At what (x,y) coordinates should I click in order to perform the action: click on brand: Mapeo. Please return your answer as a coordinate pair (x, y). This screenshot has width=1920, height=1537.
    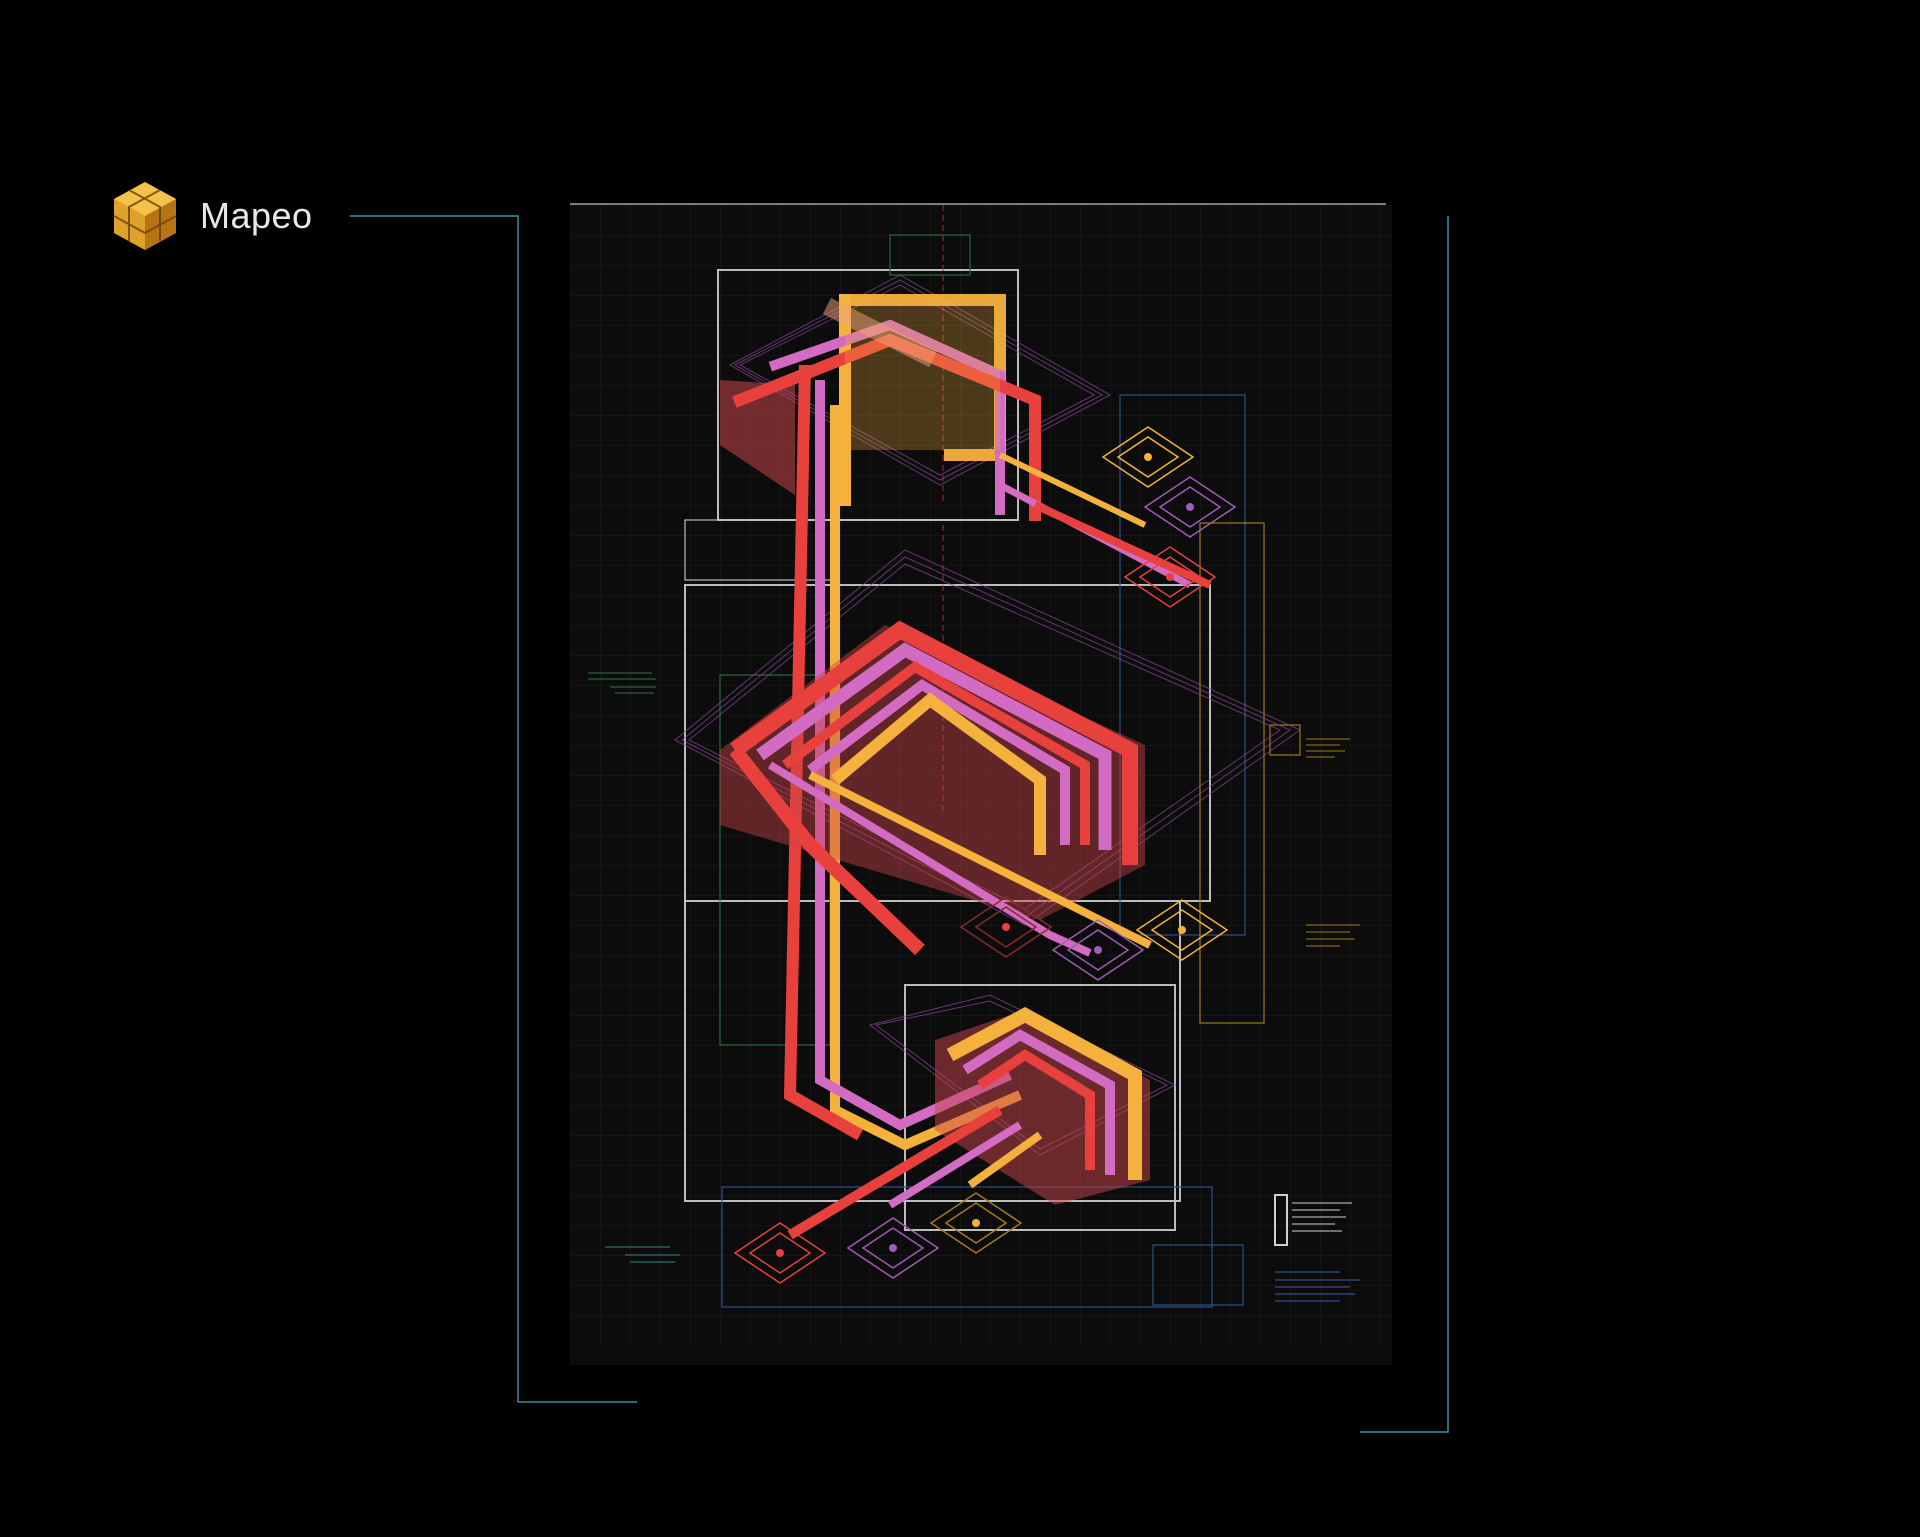
    Looking at the image, I should click on (212, 216).